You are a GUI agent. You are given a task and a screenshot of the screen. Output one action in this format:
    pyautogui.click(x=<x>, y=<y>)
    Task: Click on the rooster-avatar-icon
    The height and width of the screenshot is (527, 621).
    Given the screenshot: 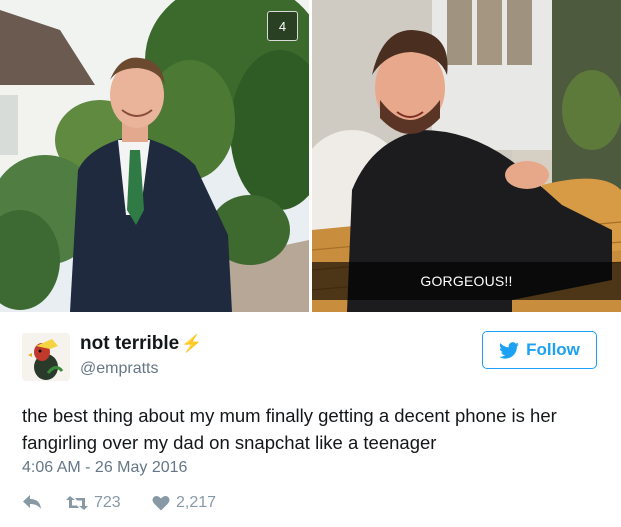 What is the action you would take?
    pyautogui.click(x=46, y=357)
    